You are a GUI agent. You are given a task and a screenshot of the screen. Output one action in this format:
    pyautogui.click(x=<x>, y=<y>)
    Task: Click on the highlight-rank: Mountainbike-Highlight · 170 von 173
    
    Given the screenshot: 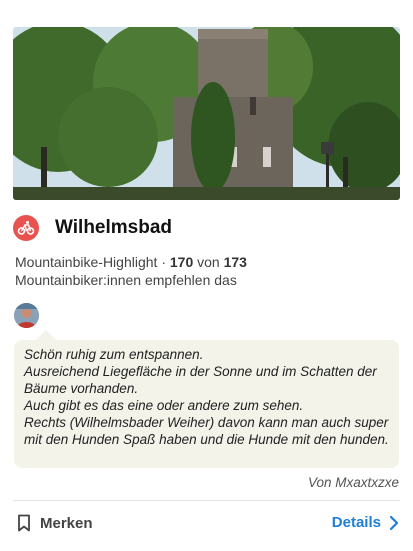 What is the action you would take?
    pyautogui.click(x=131, y=262)
    